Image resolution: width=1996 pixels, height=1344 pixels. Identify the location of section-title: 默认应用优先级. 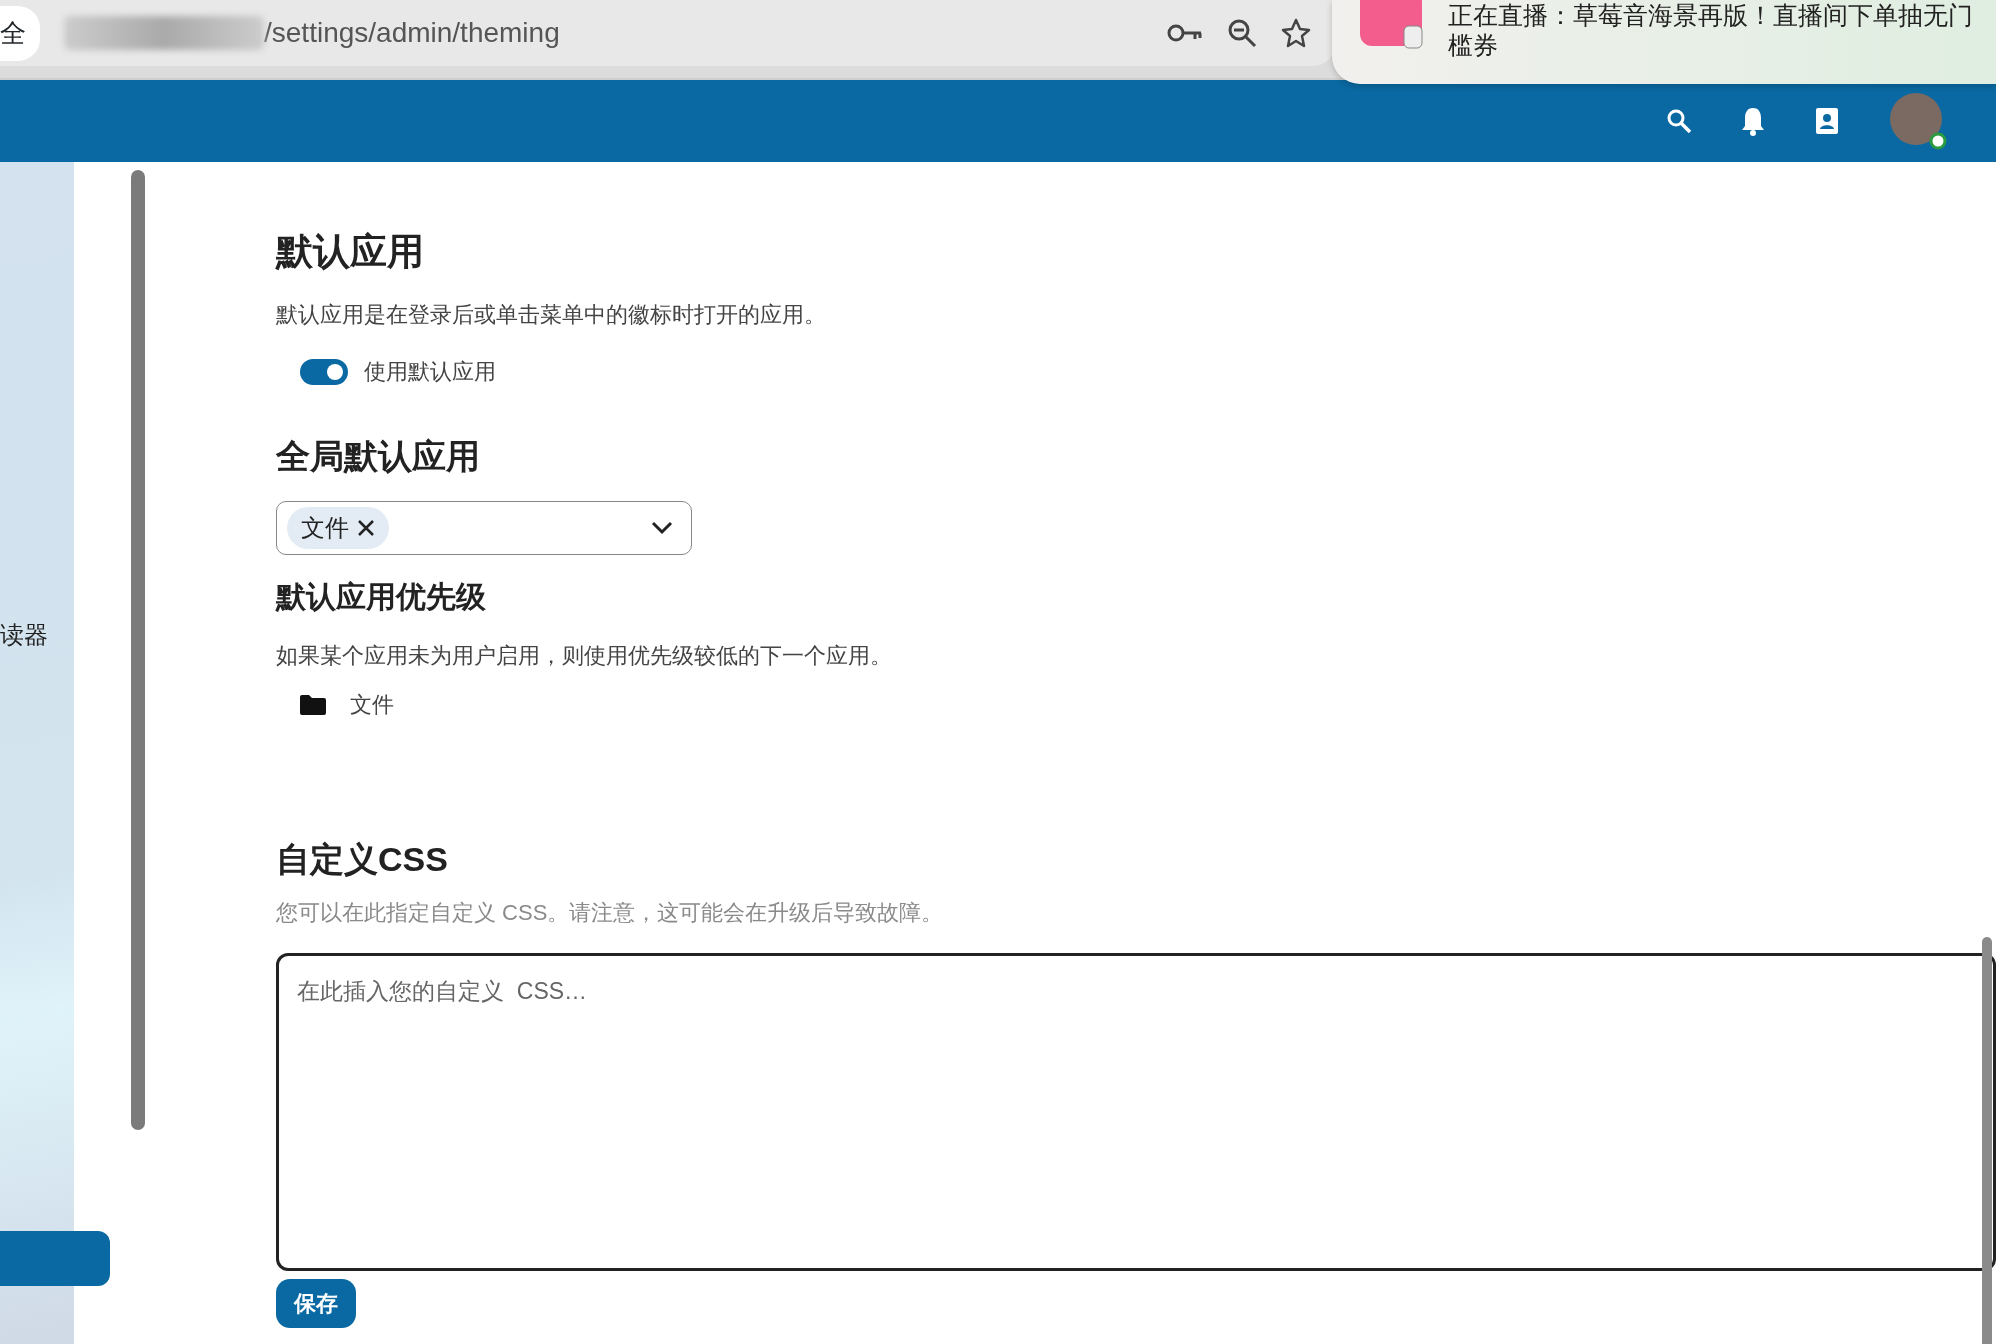
(381, 597).